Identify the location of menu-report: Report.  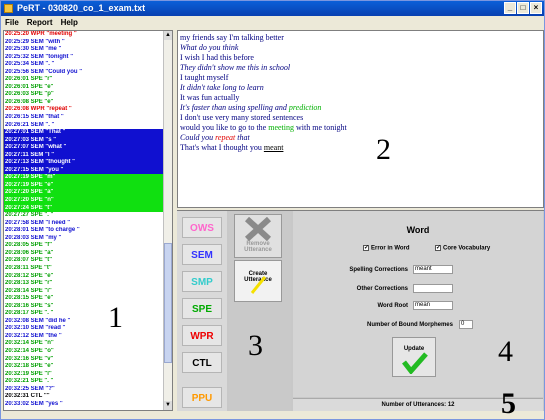
(40, 22).